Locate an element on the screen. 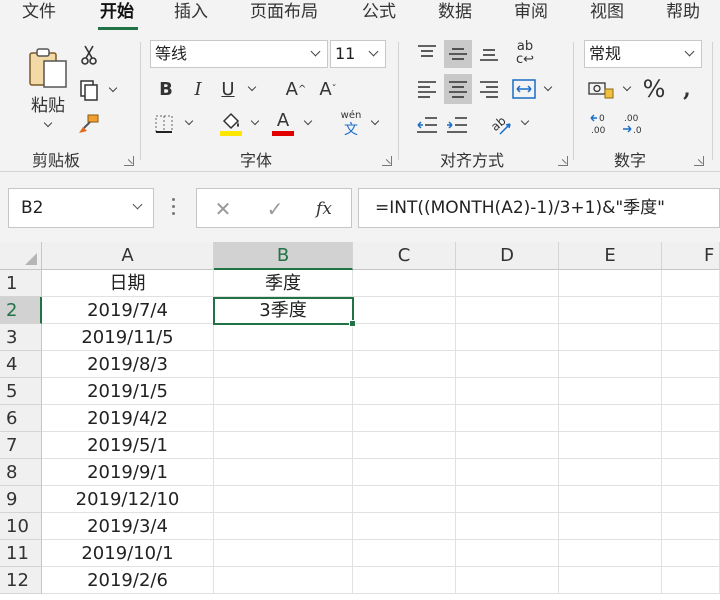 Image resolution: width=720 pixels, height=600 pixels. tab-data: 数据 is located at coordinates (455, 16).